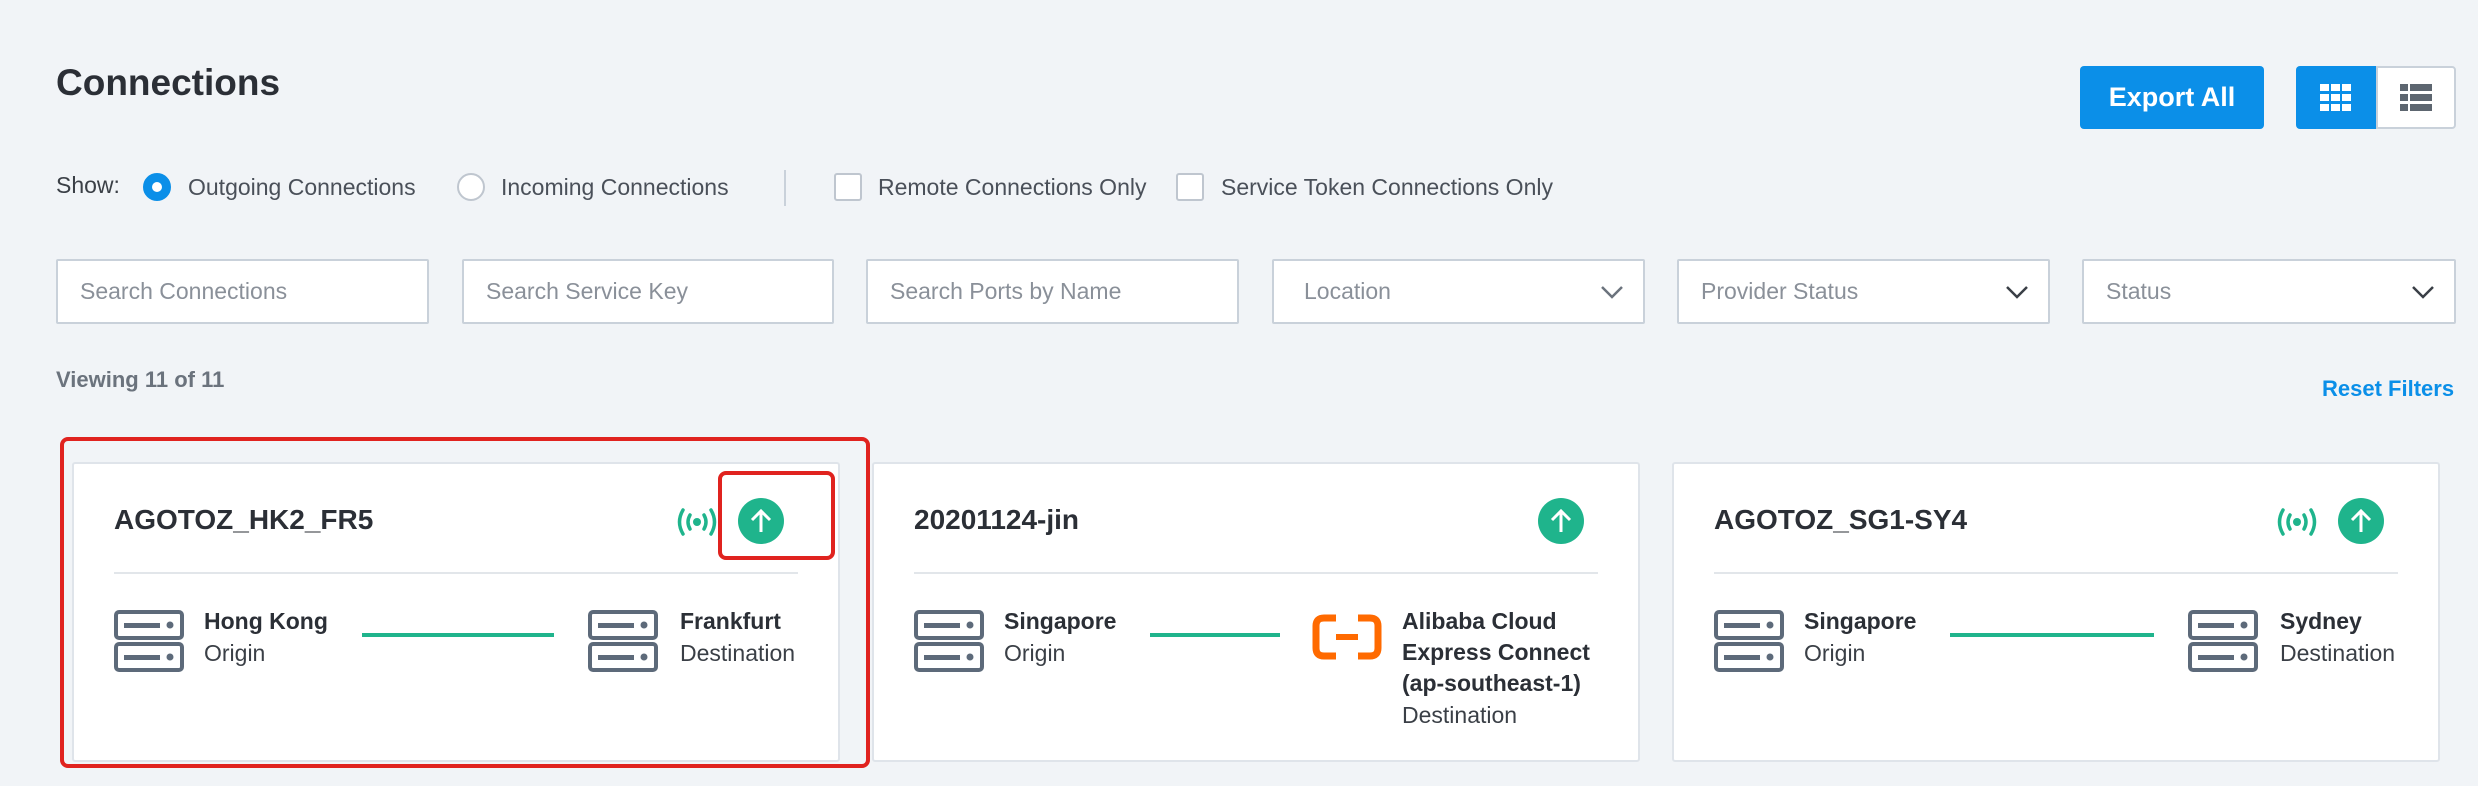 The image size is (2478, 786). I want to click on grid-view-button, so click(2336, 97).